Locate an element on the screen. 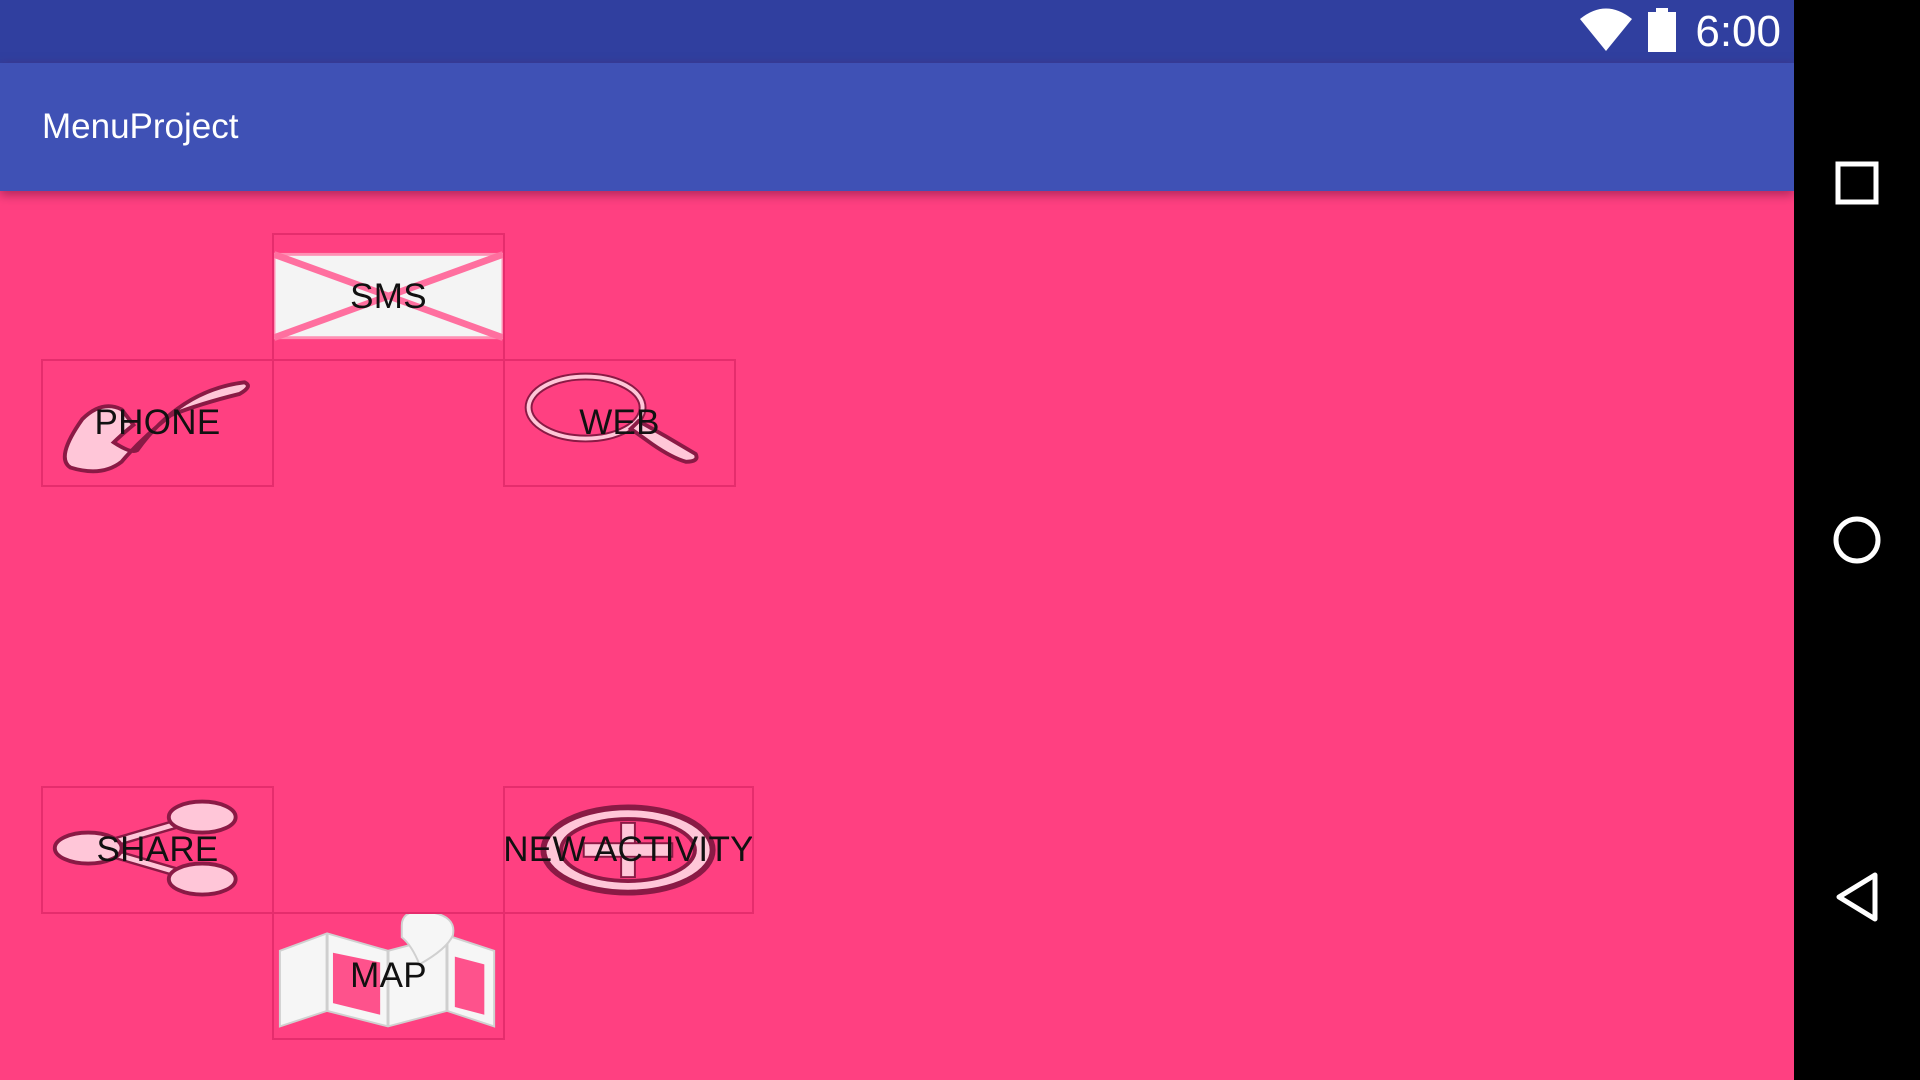  status-clock: 6:00 is located at coordinates (1738, 31).